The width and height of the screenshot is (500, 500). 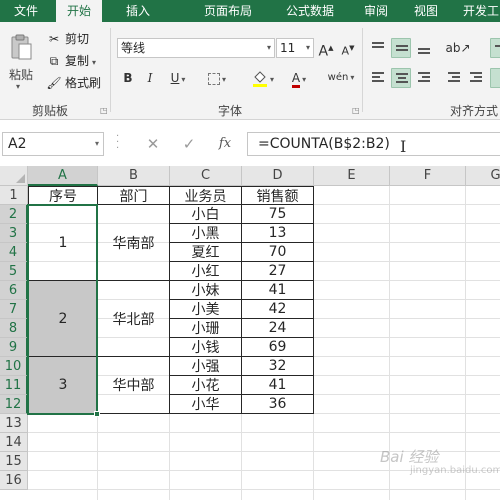 What do you see at coordinates (117, 143) in the screenshot?
I see `formula-bar-grip-icon: · · ·` at bounding box center [117, 143].